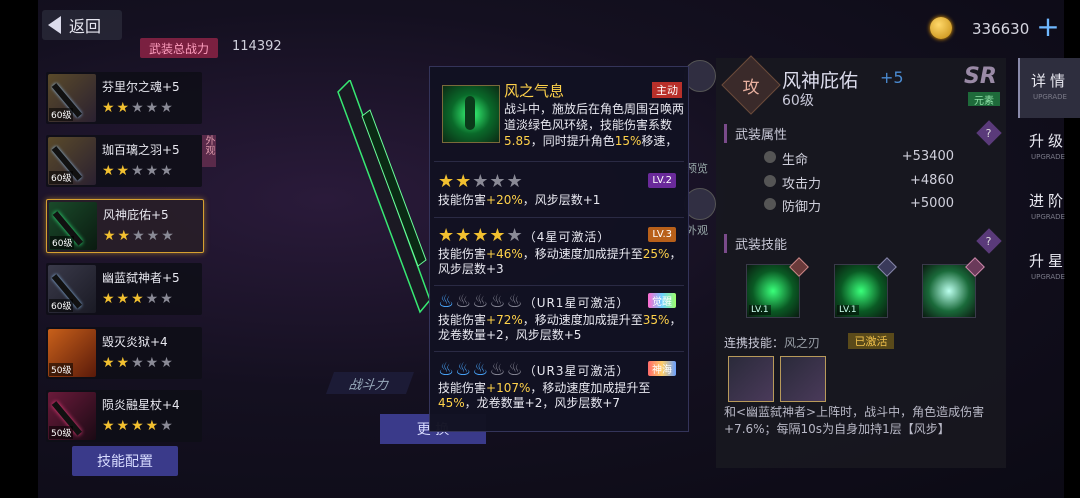 The height and width of the screenshot is (498, 1080). What do you see at coordinates (949, 291) in the screenshot?
I see `weapon-skill-icon` at bounding box center [949, 291].